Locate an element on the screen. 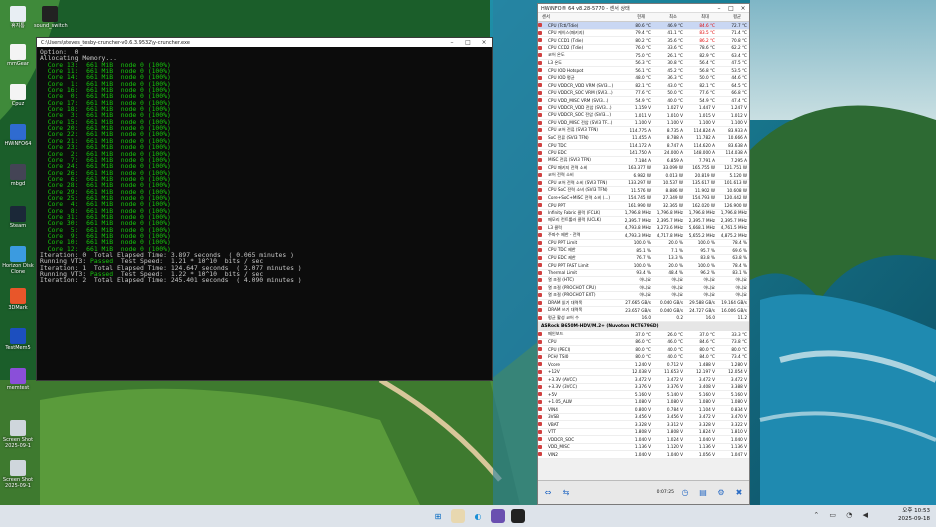 Image resolution: width=936 pixels, height=527 pixels. sensor-row: VBAT 3.328 V 3.312 V 3.328 V 3.322 V is located at coordinates (643, 425).